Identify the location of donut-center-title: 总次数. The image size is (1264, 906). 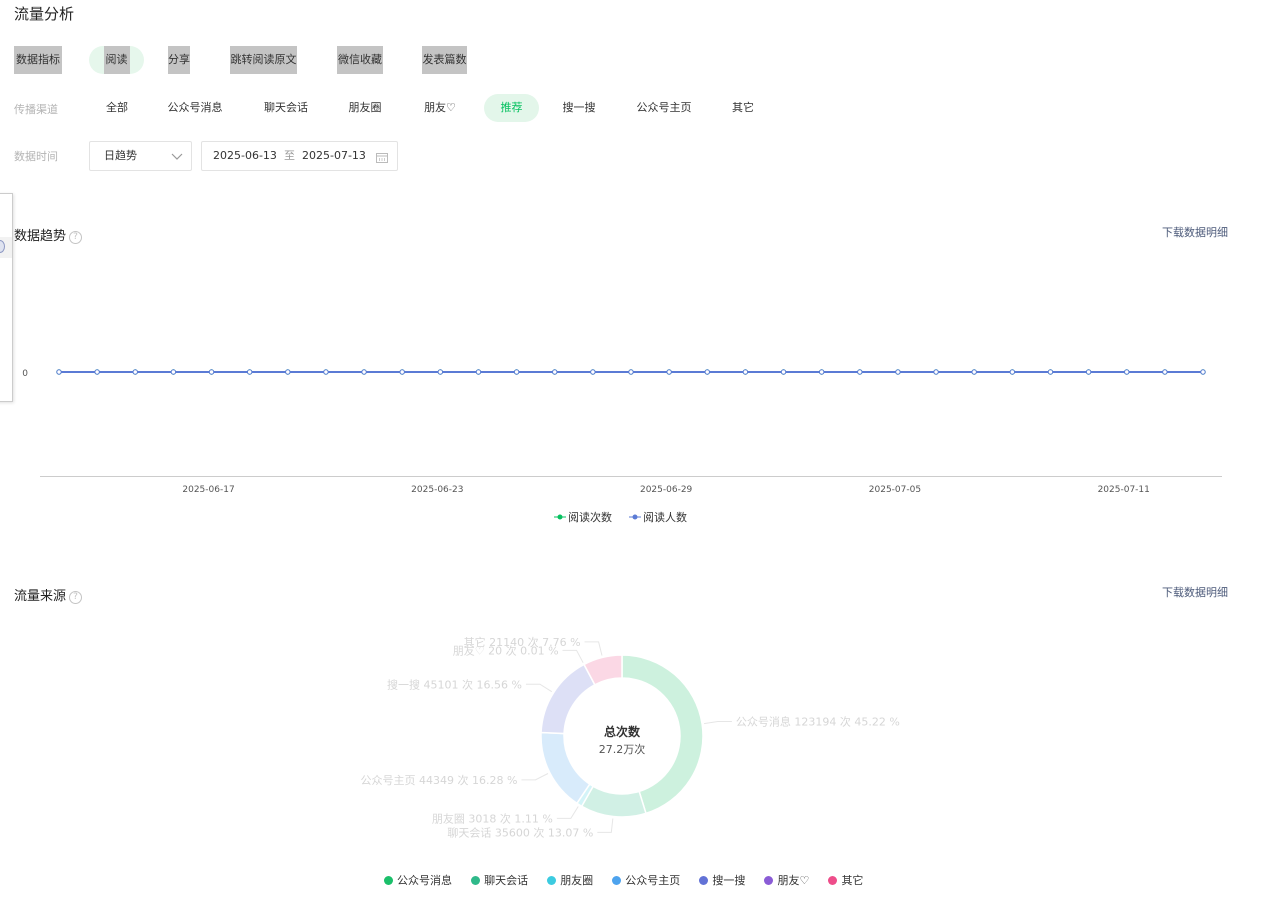
(622, 731).